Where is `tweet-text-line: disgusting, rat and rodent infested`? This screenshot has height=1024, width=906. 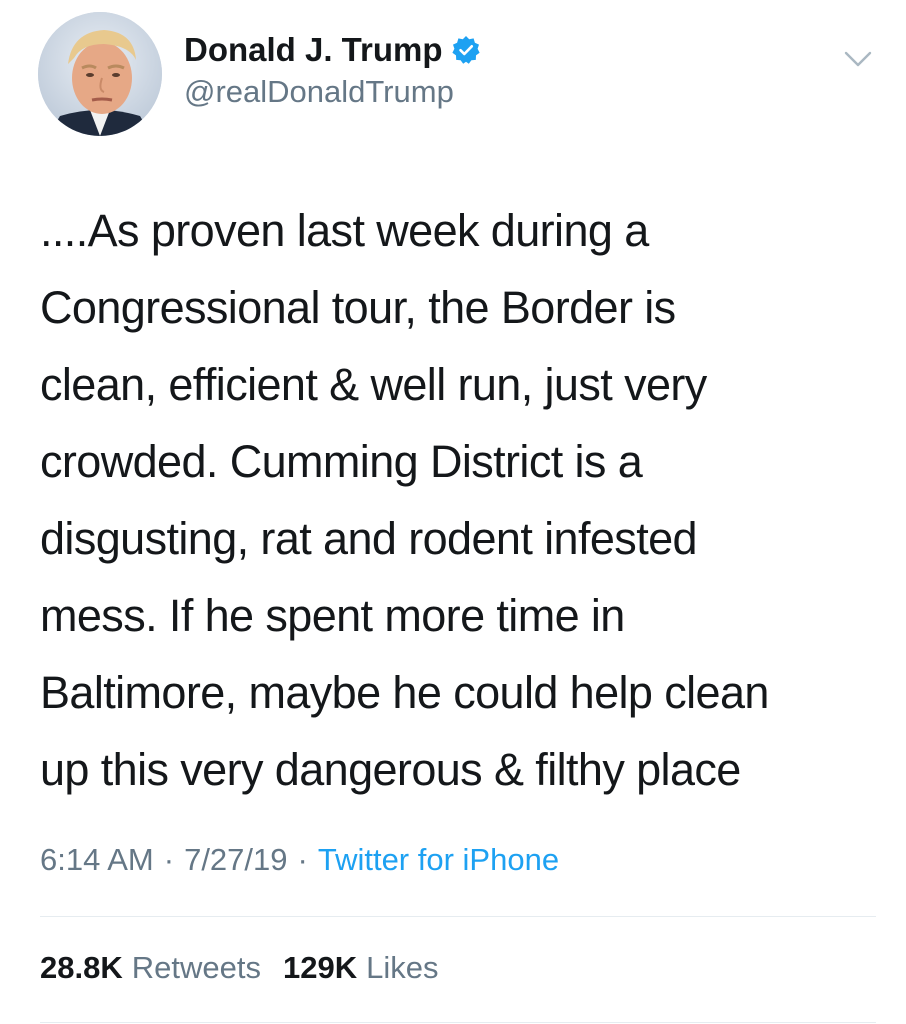
tweet-text-line: disgusting, rat and rodent infested is located at coordinates (369, 538).